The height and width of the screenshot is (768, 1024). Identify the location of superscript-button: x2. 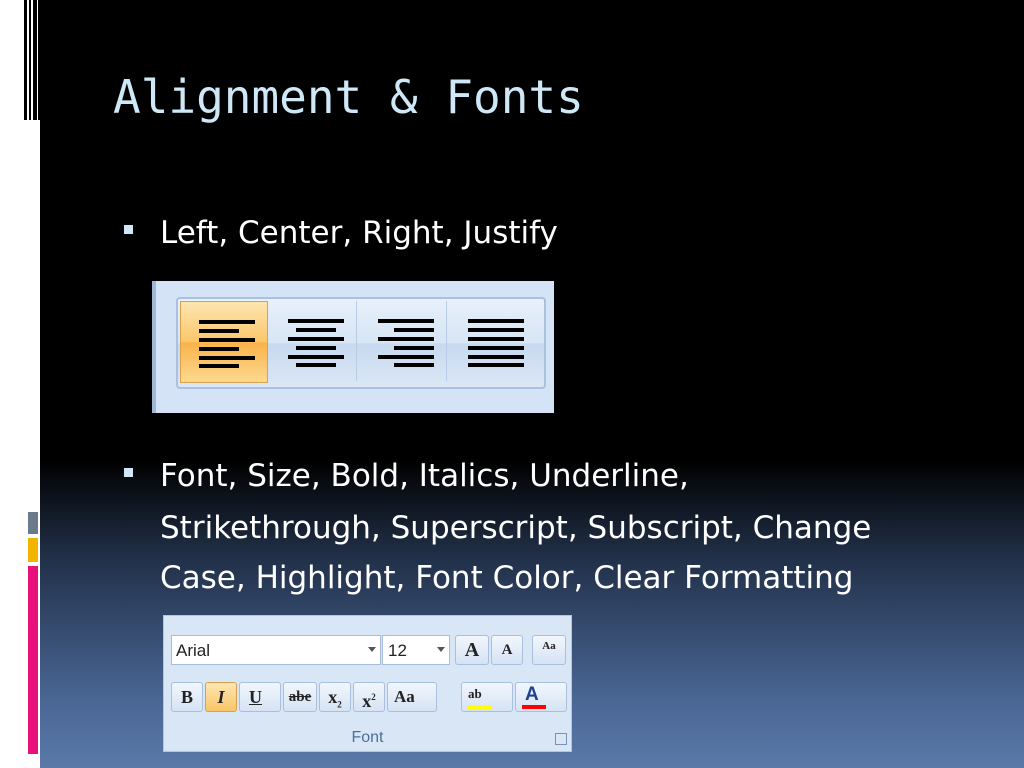
(369, 697).